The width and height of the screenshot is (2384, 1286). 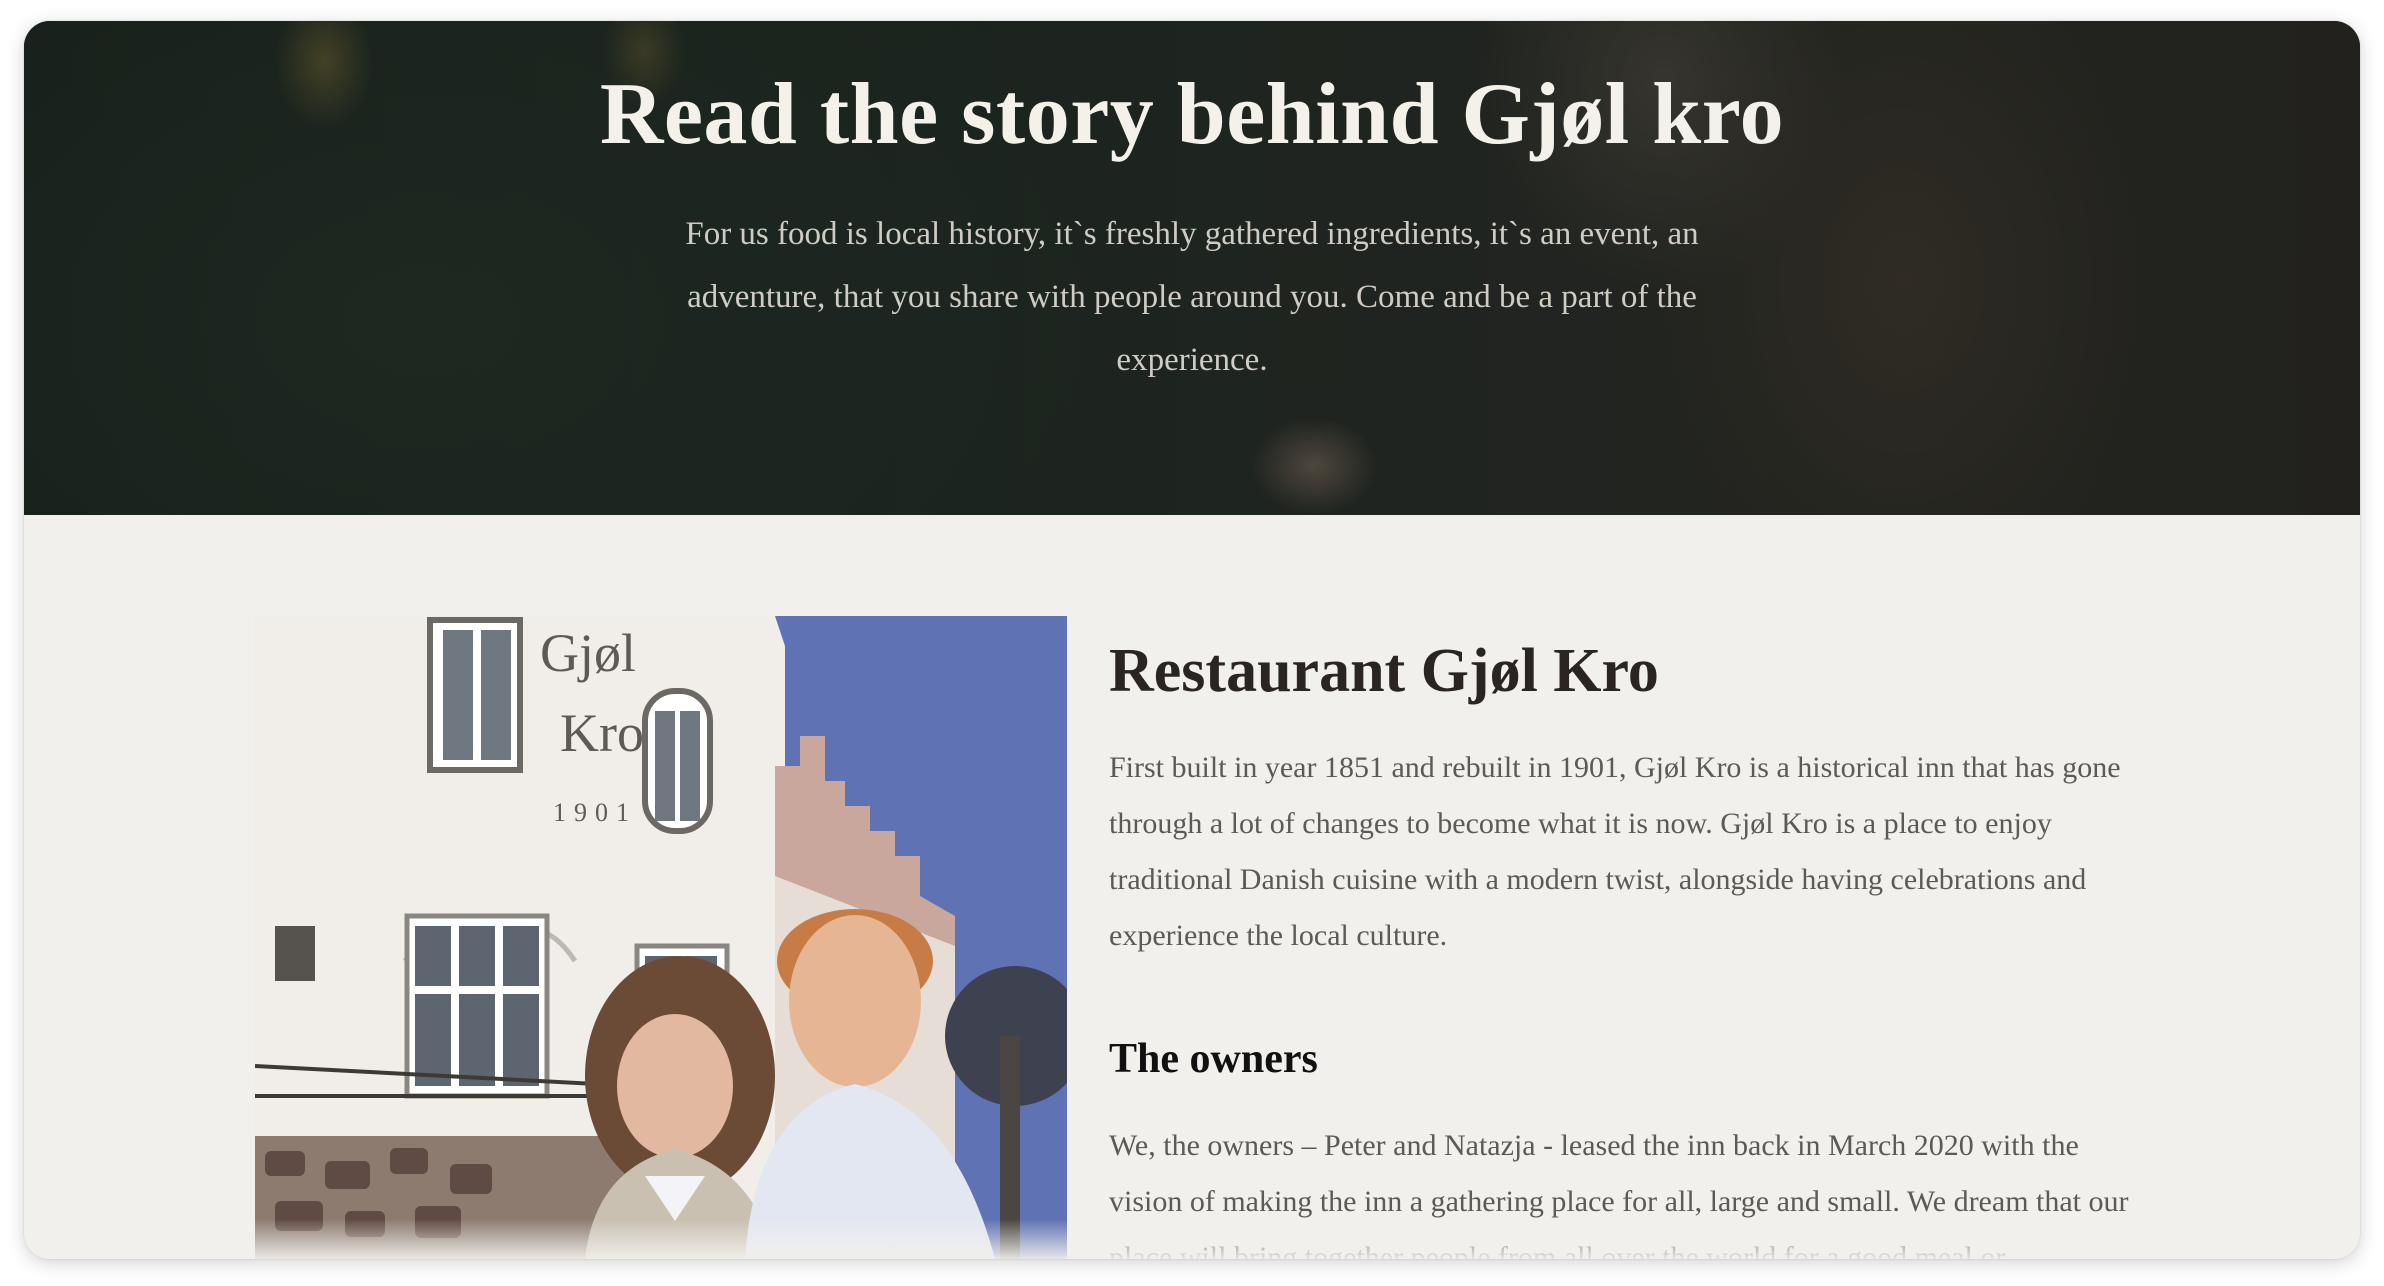 What do you see at coordinates (1384, 671) in the screenshot?
I see `restaurant-heading: Restaurant Gjøl Kro` at bounding box center [1384, 671].